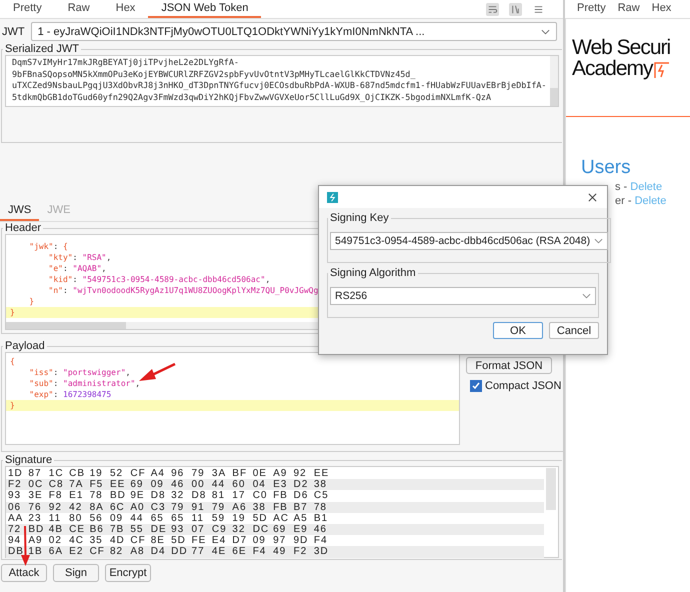 The width and height of the screenshot is (690, 592). Describe the element at coordinates (220, 474) in the screenshot. I see `hex-byte: 3A` at that location.